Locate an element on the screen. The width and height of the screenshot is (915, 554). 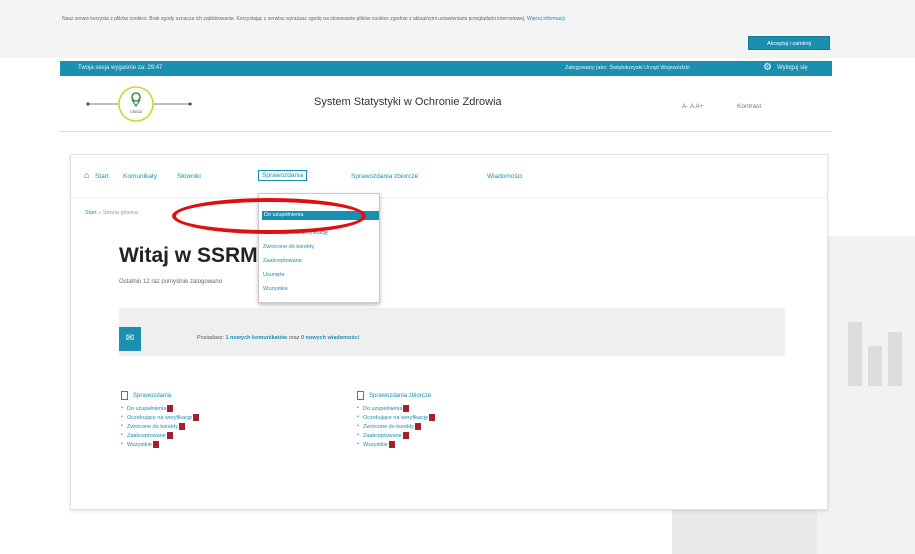
gear-icon: ⚙ is located at coordinates (767, 68).